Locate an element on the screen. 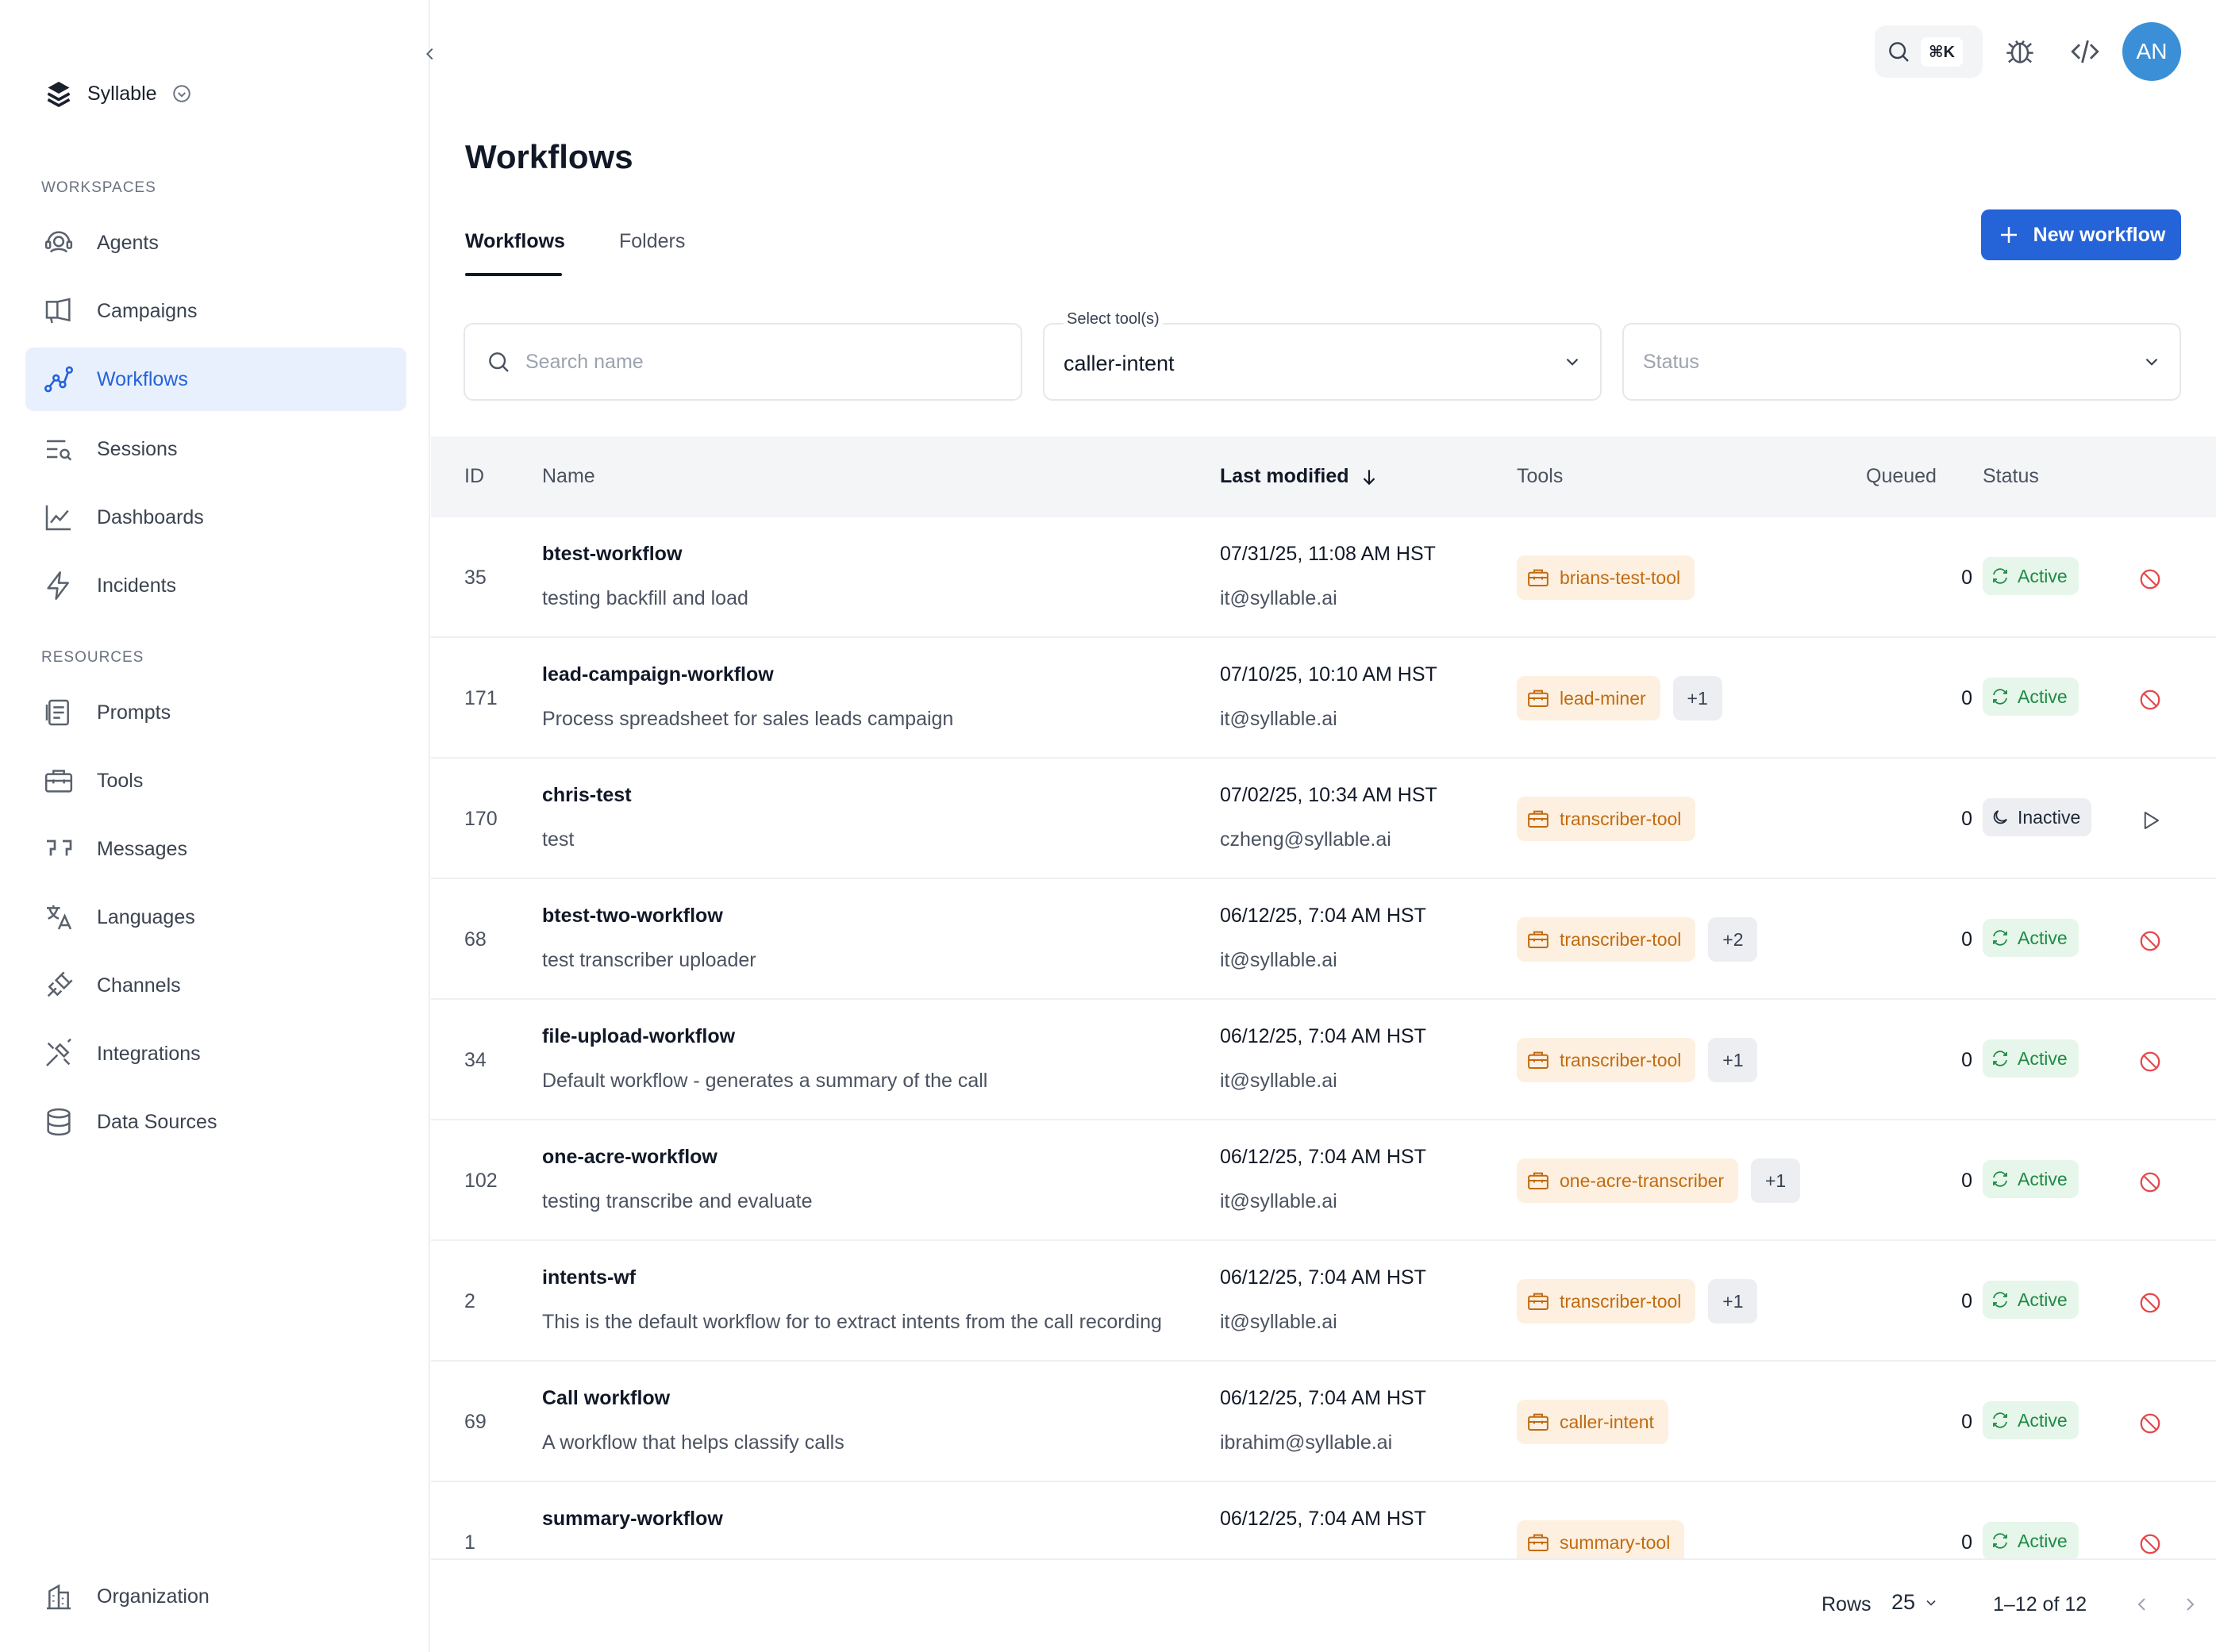 The height and width of the screenshot is (1652, 2216). plus-icon is located at coordinates (2009, 235).